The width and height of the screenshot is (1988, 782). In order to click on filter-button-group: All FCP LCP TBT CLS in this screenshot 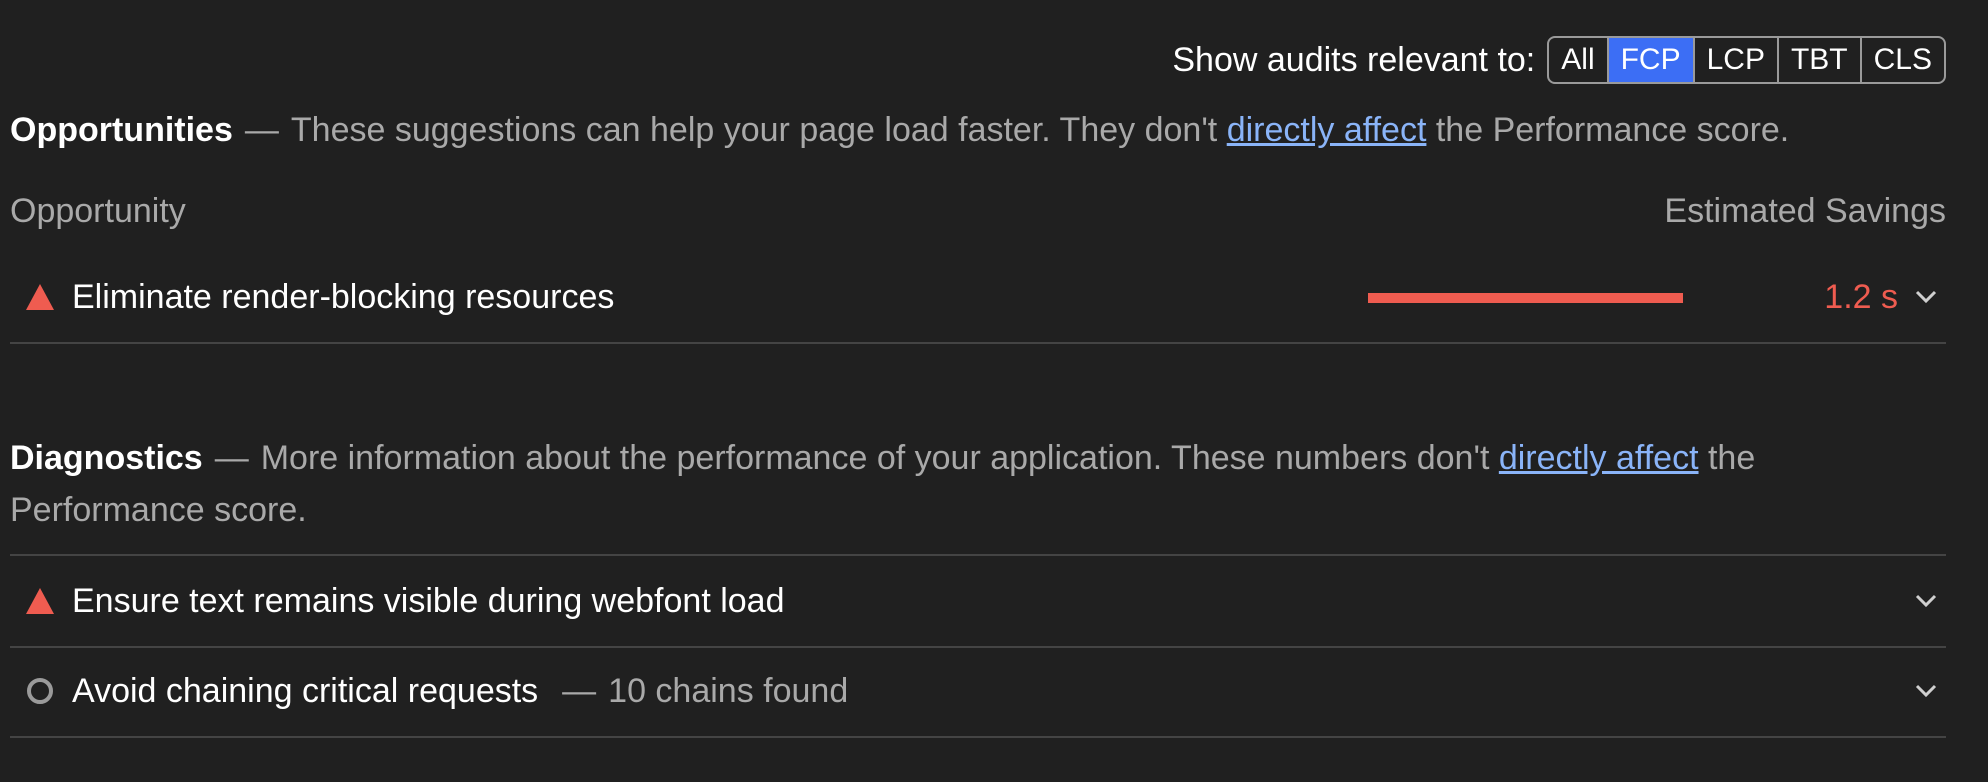, I will do `click(1746, 60)`.